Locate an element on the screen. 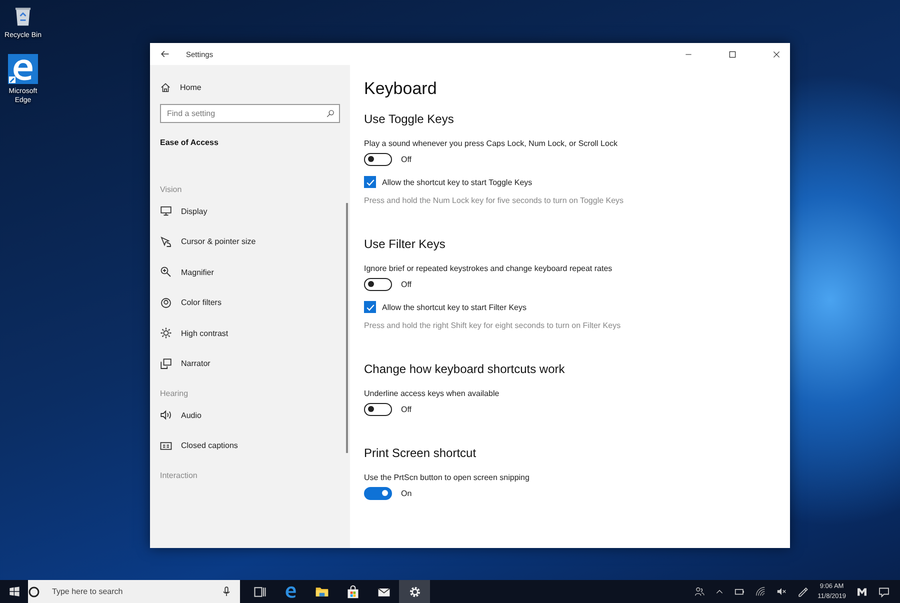 The width and height of the screenshot is (900, 603). sidebar-item: Narrator is located at coordinates (250, 363).